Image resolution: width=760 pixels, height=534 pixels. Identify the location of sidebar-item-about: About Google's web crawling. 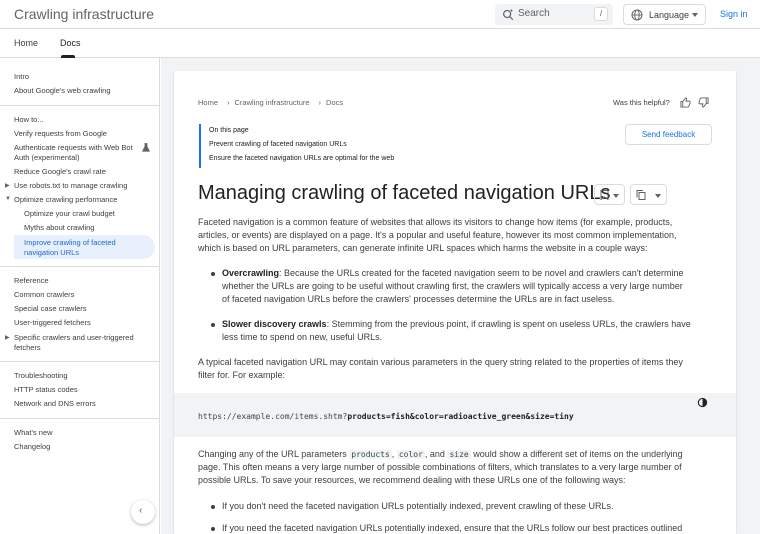
(81, 91).